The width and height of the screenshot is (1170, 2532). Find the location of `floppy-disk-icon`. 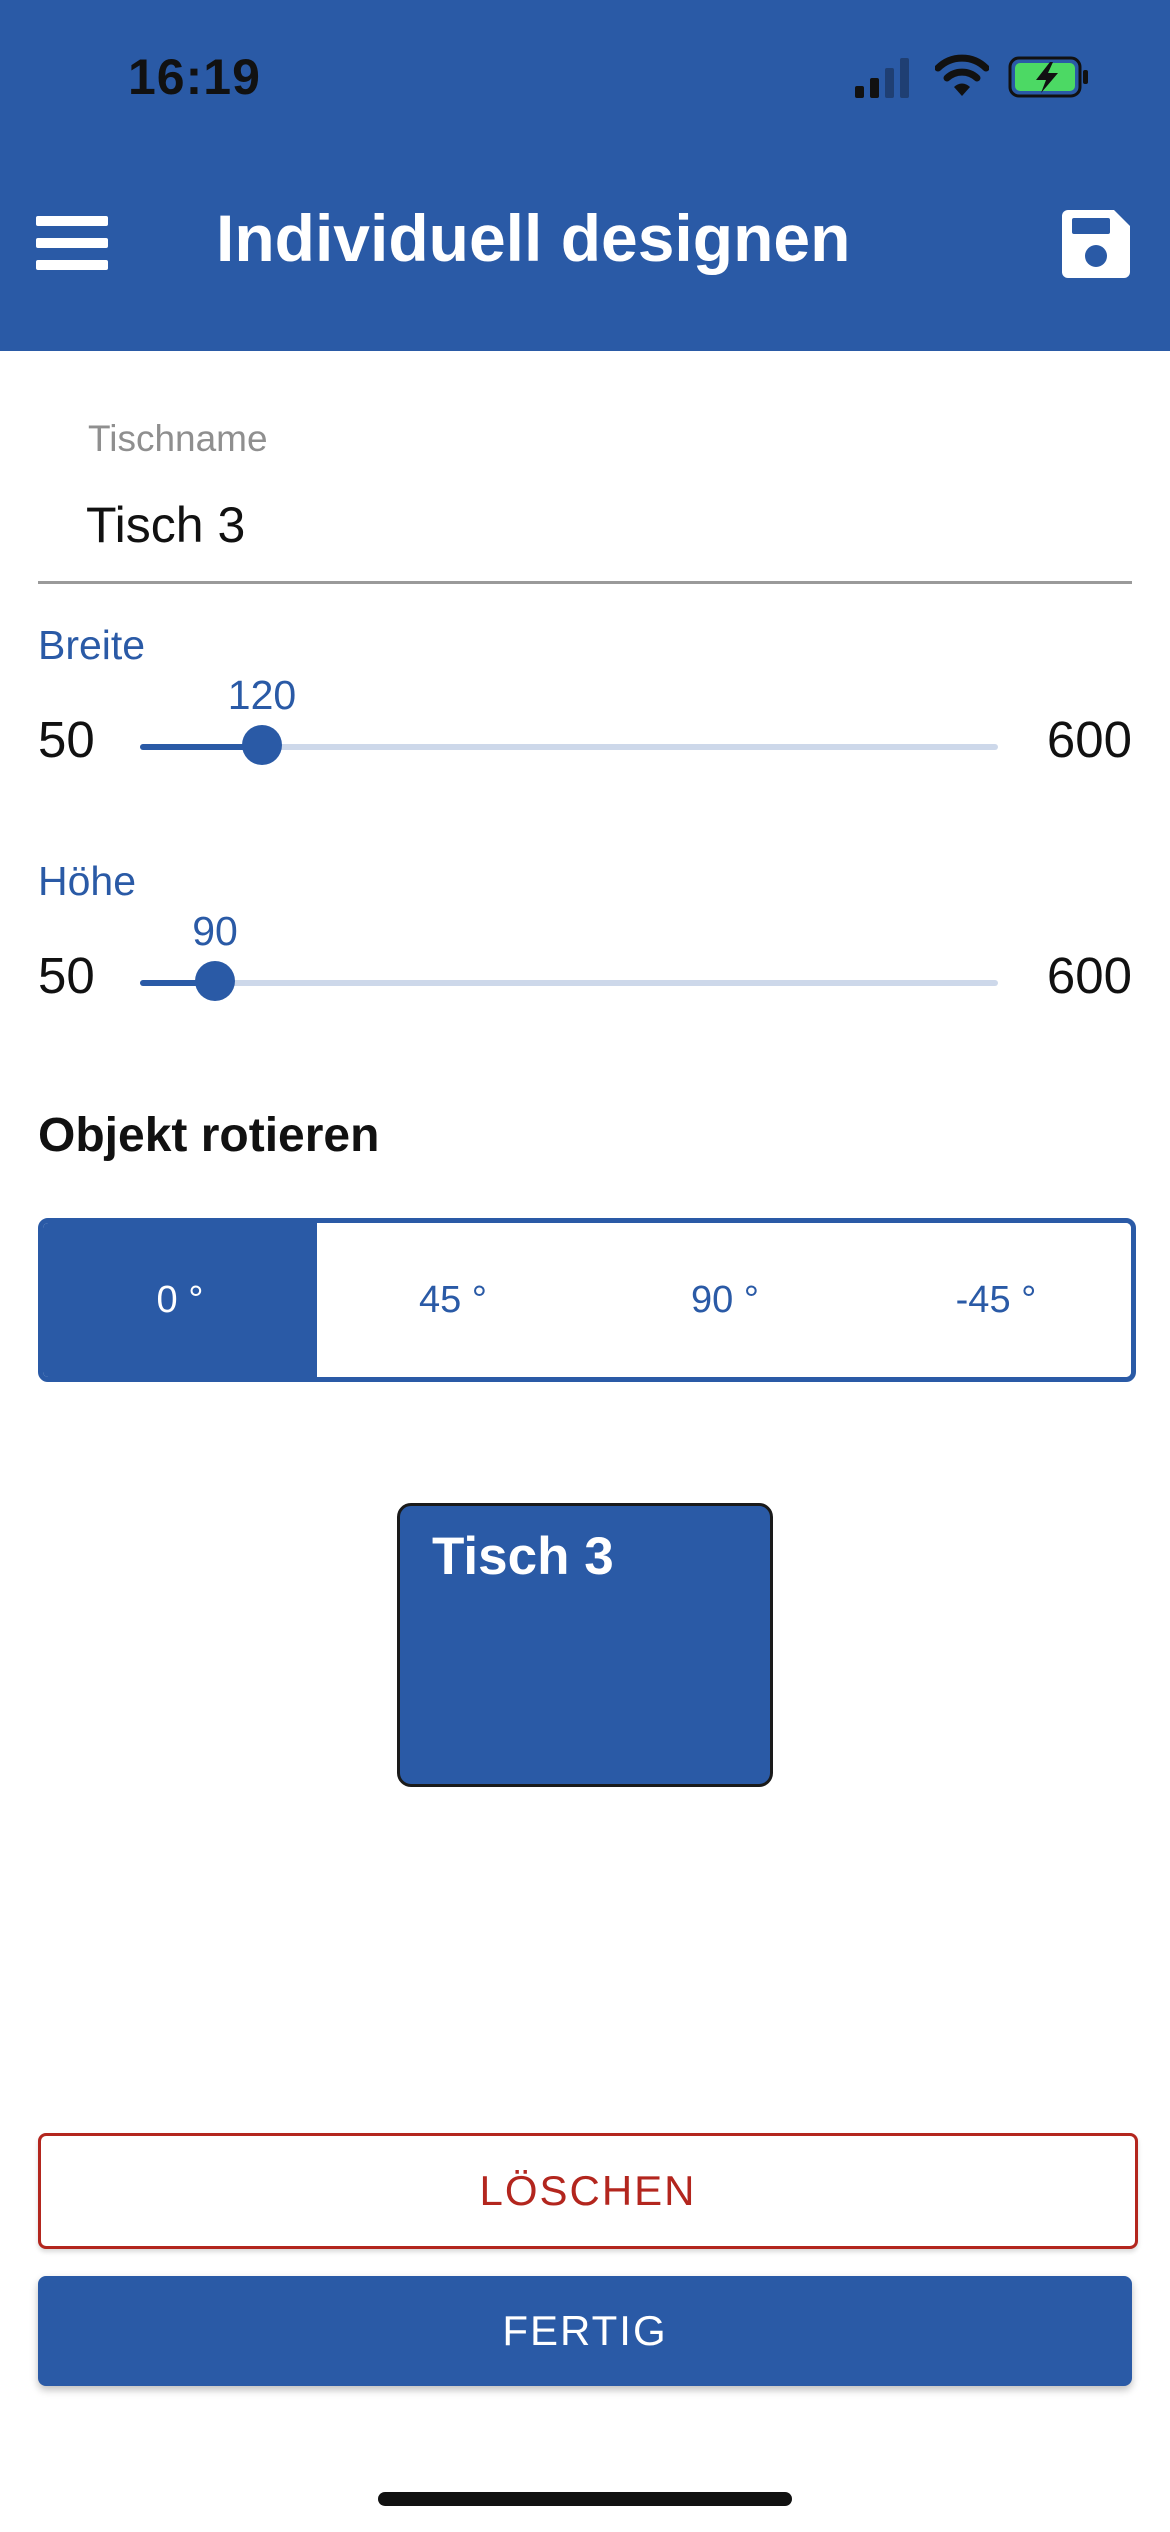

floppy-disk-icon is located at coordinates (1096, 244).